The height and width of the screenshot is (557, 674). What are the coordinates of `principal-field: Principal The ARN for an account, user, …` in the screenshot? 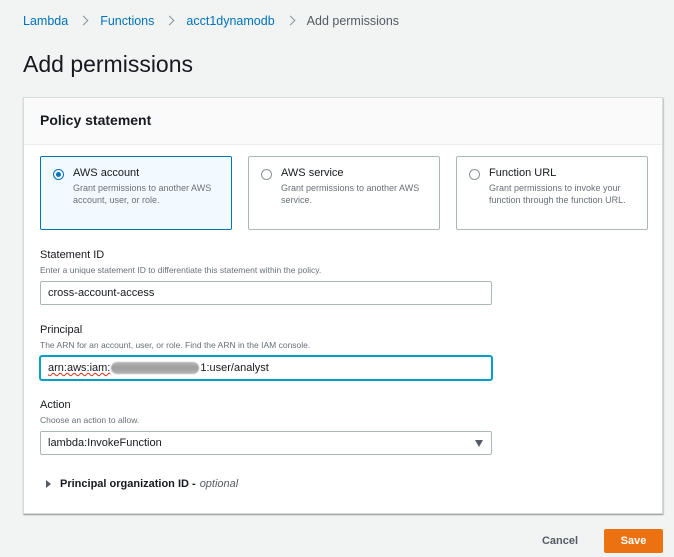 It's located at (266, 352).